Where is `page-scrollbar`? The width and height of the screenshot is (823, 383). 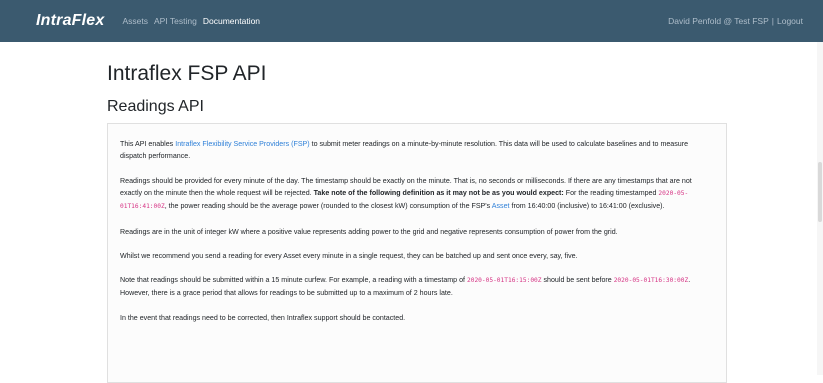 page-scrollbar is located at coordinates (820, 208).